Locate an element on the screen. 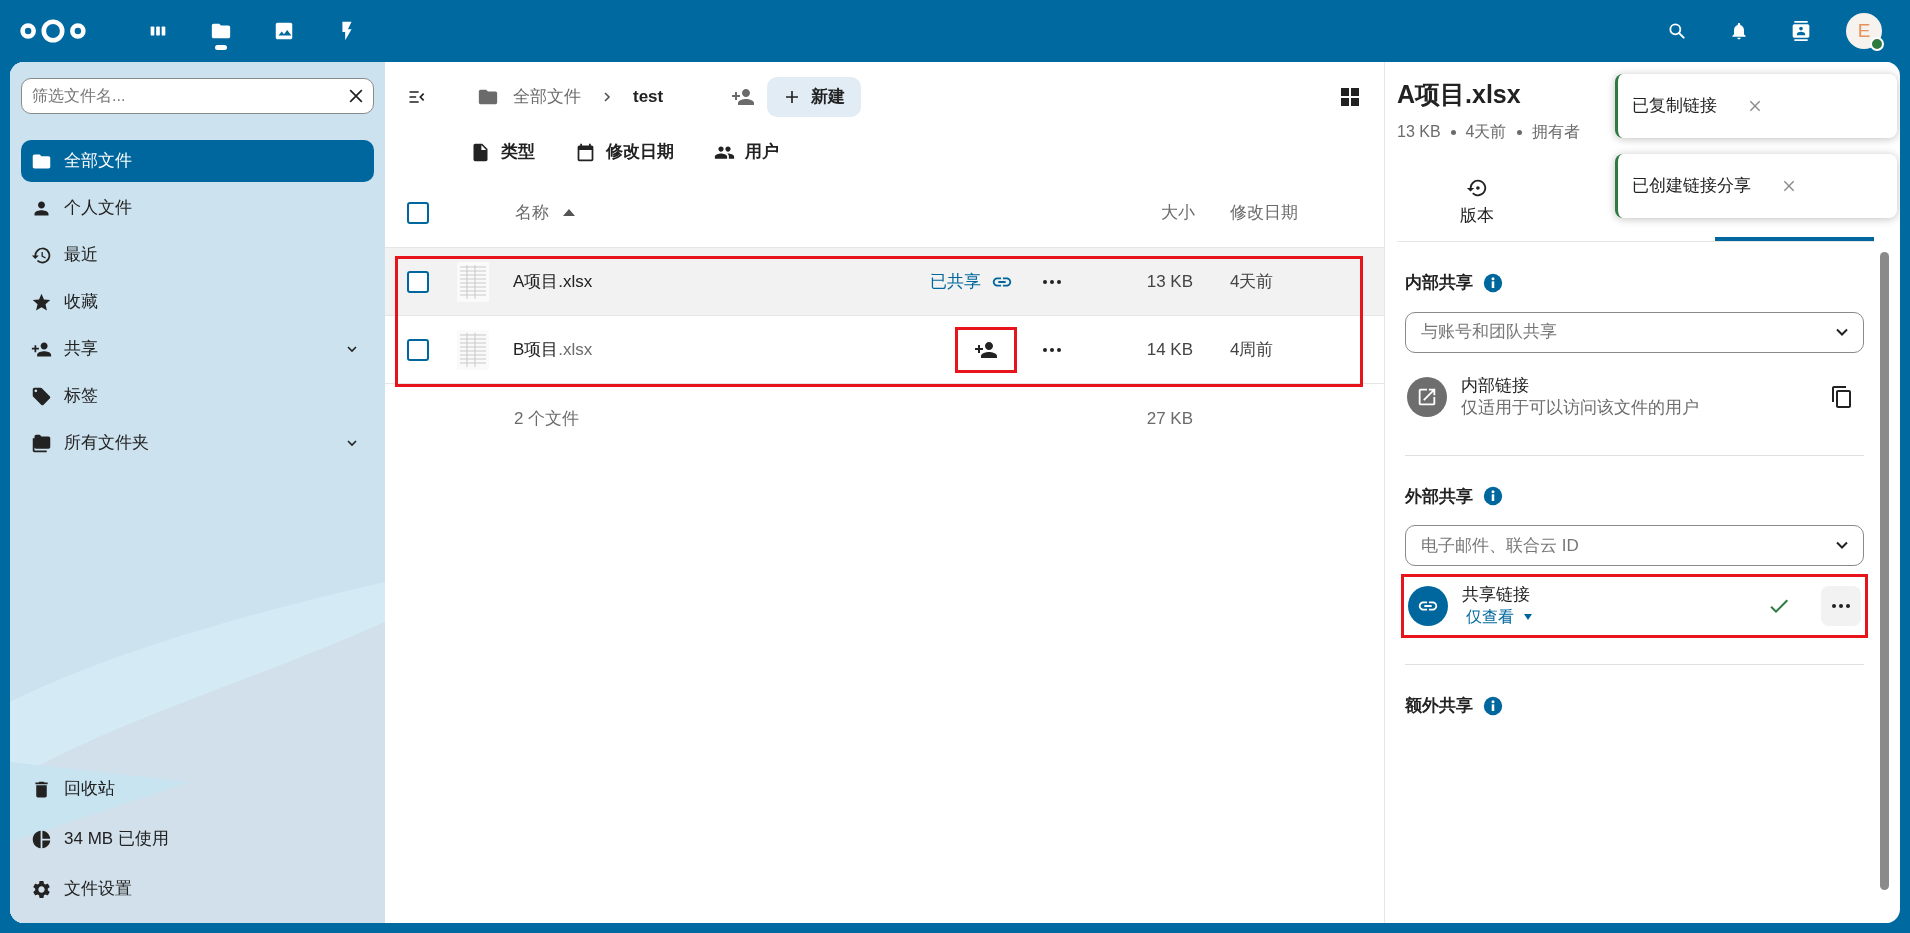  file-size: 14 KB is located at coordinates (1169, 349).